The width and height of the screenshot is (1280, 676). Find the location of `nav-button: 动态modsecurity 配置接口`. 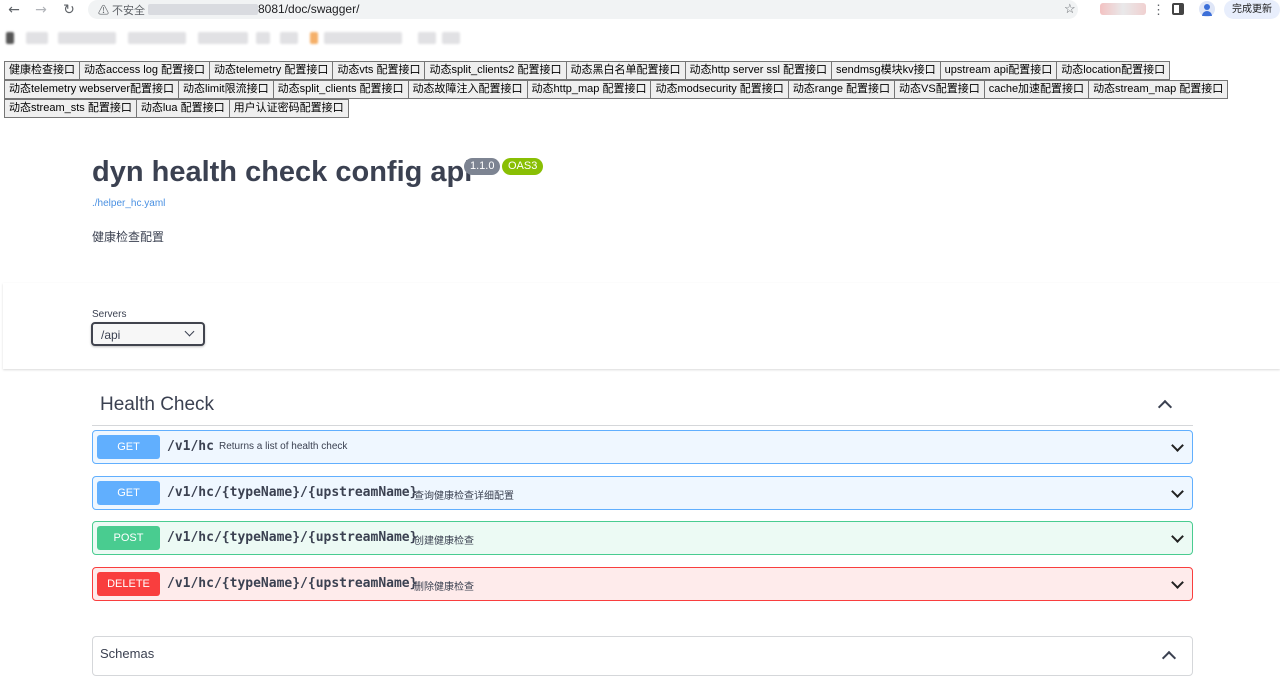

nav-button: 动态modsecurity 配置接口 is located at coordinates (719, 89).